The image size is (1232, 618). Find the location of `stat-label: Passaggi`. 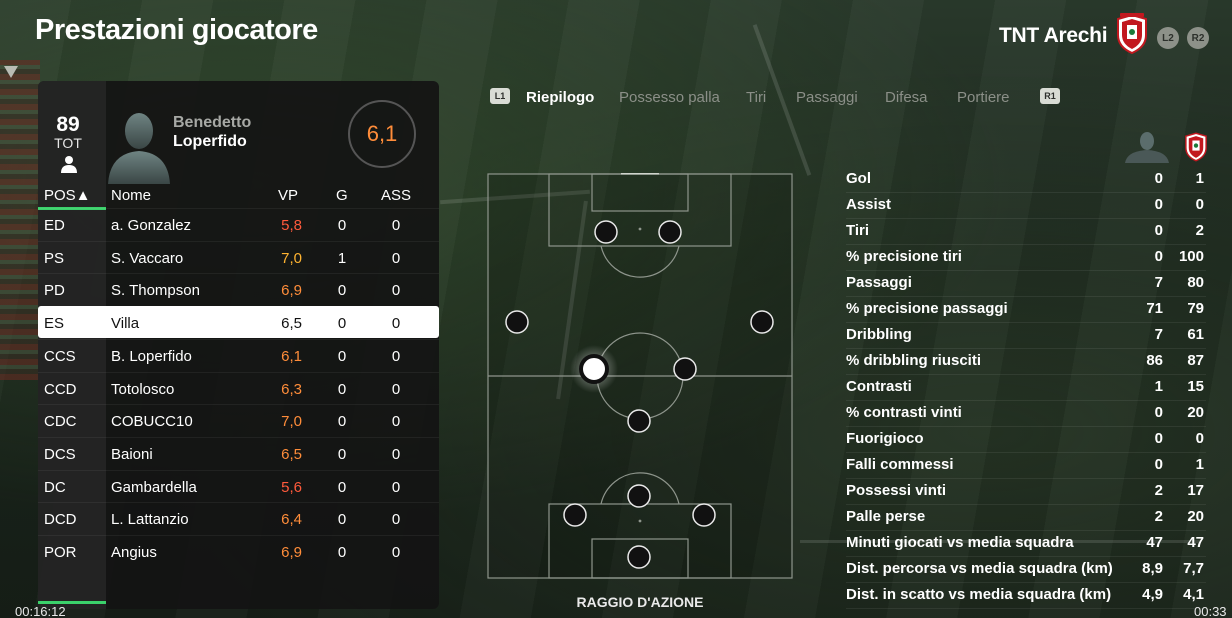

stat-label: Passaggi is located at coordinates (879, 282).